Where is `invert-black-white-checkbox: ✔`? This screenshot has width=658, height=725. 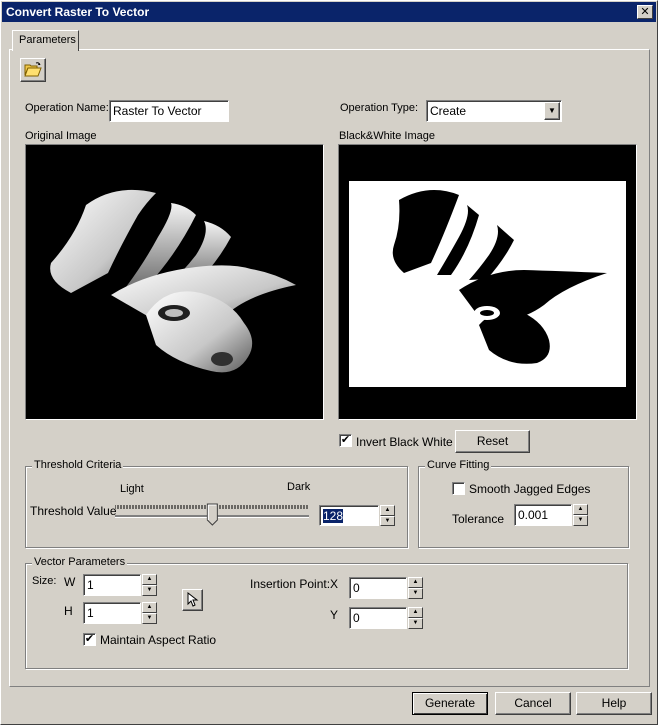 invert-black-white-checkbox: ✔ is located at coordinates (345, 440).